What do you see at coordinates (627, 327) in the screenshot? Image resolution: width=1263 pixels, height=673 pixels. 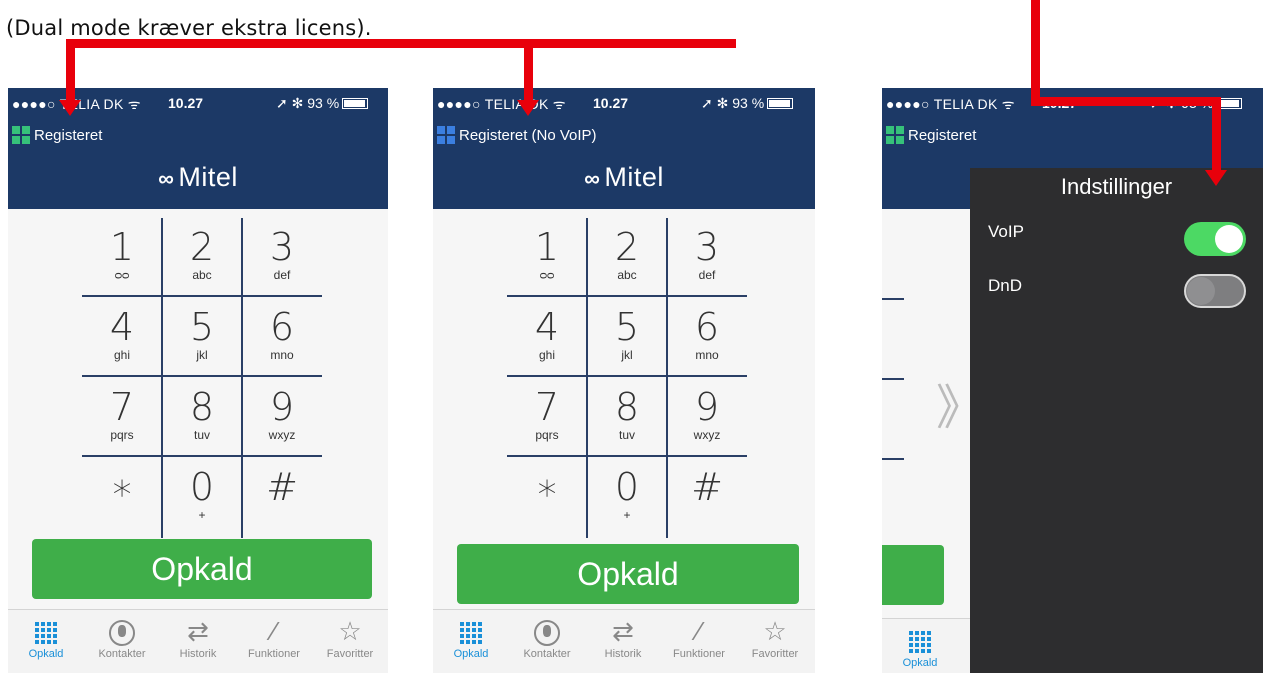 I see `key-digit: 5` at bounding box center [627, 327].